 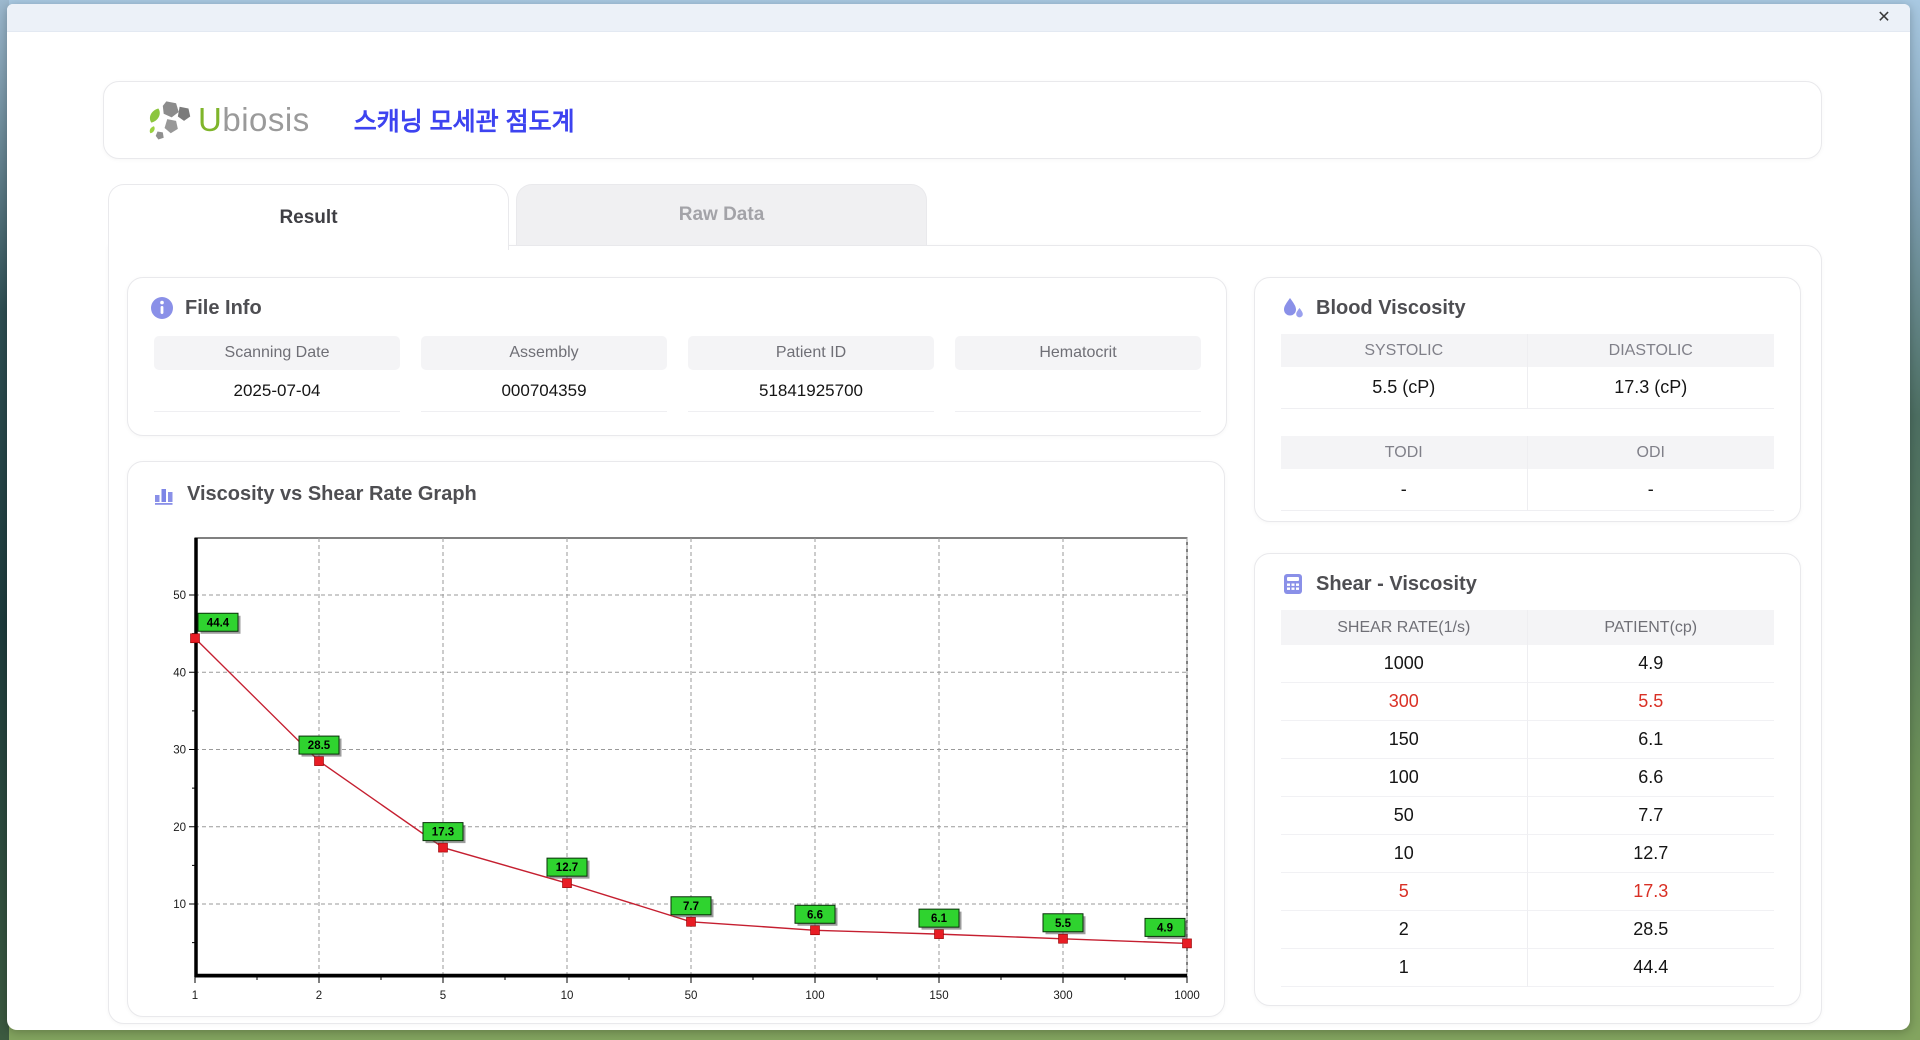 I want to click on patient-cell: 17.3, so click(x=1650, y=892).